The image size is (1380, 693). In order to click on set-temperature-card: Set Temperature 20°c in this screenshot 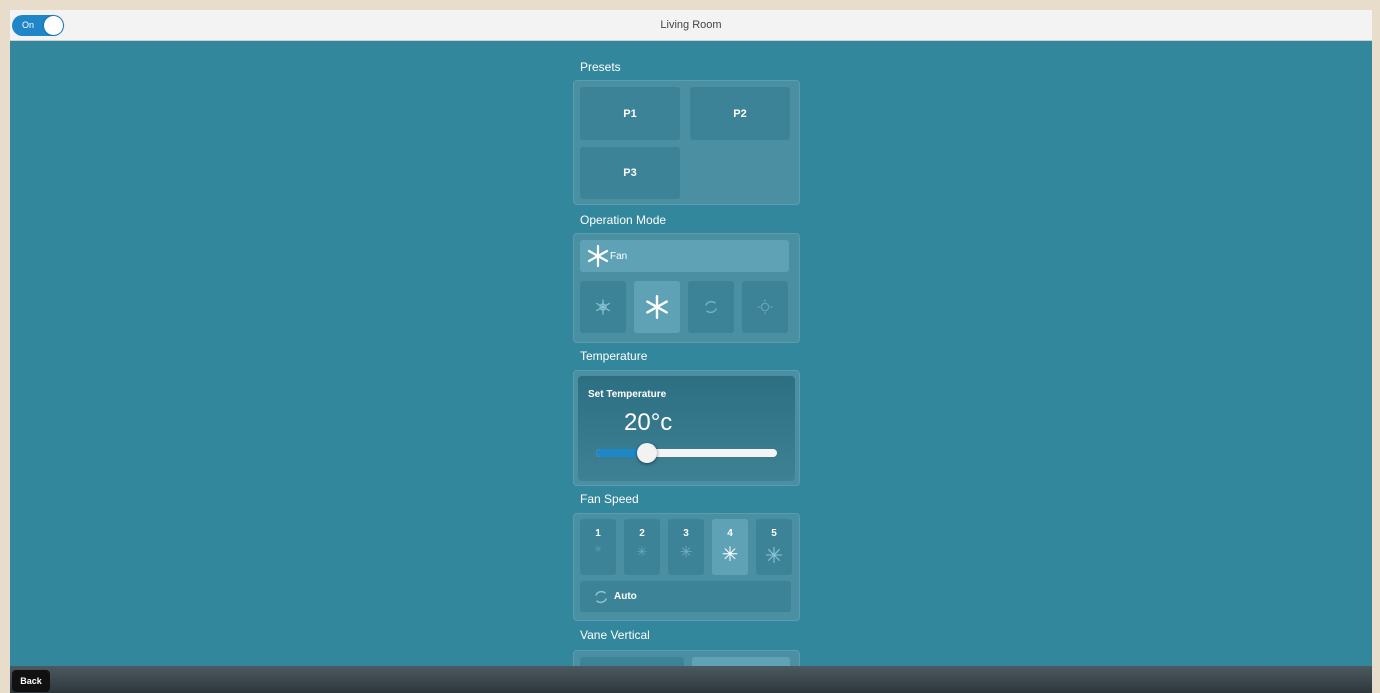, I will do `click(686, 428)`.